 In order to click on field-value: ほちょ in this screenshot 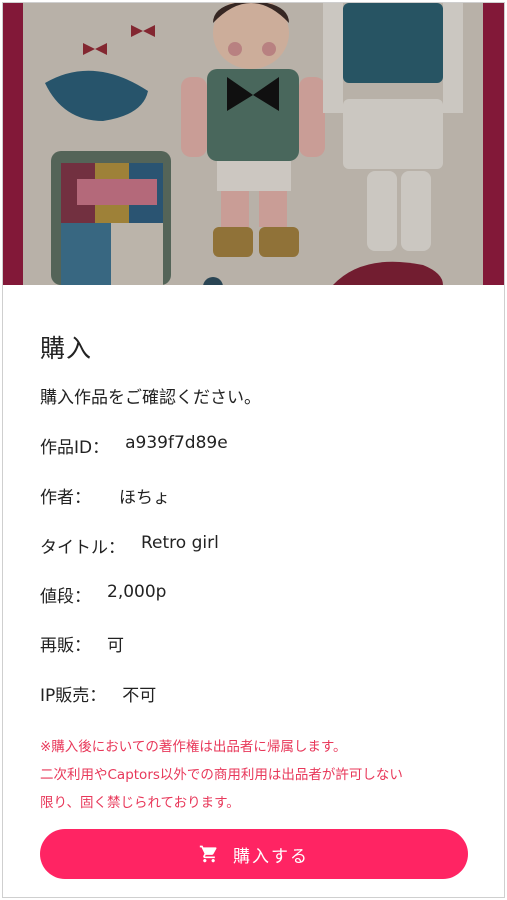, I will do `click(144, 498)`.